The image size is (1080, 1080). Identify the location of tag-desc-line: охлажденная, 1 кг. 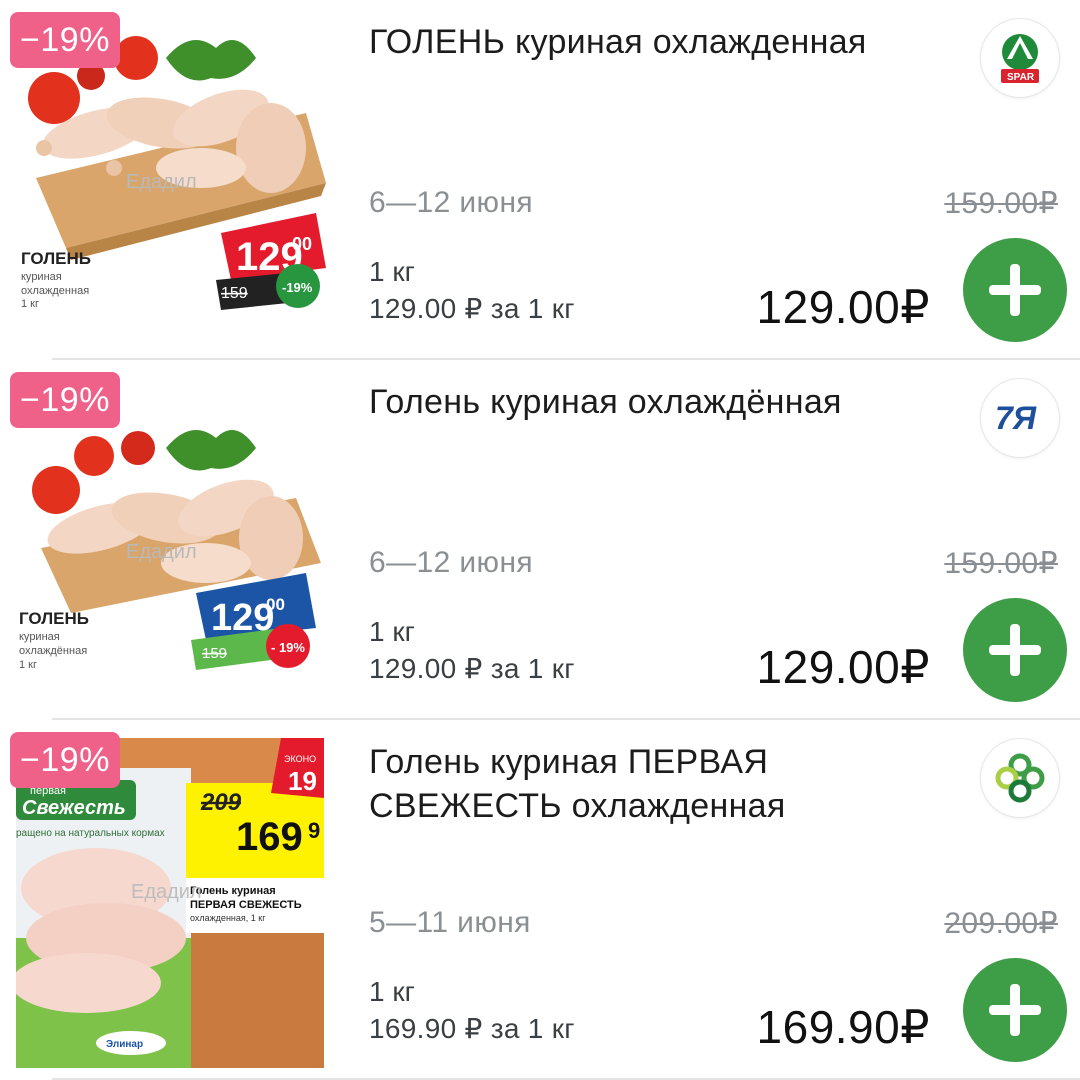
(228, 918).